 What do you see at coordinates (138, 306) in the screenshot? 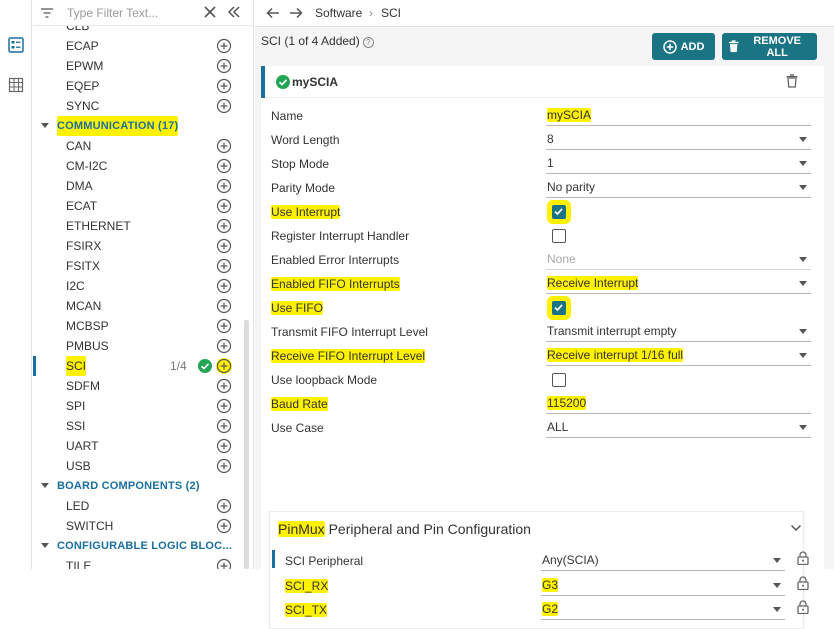
I see `sidebar-item-mcan: MCAN` at bounding box center [138, 306].